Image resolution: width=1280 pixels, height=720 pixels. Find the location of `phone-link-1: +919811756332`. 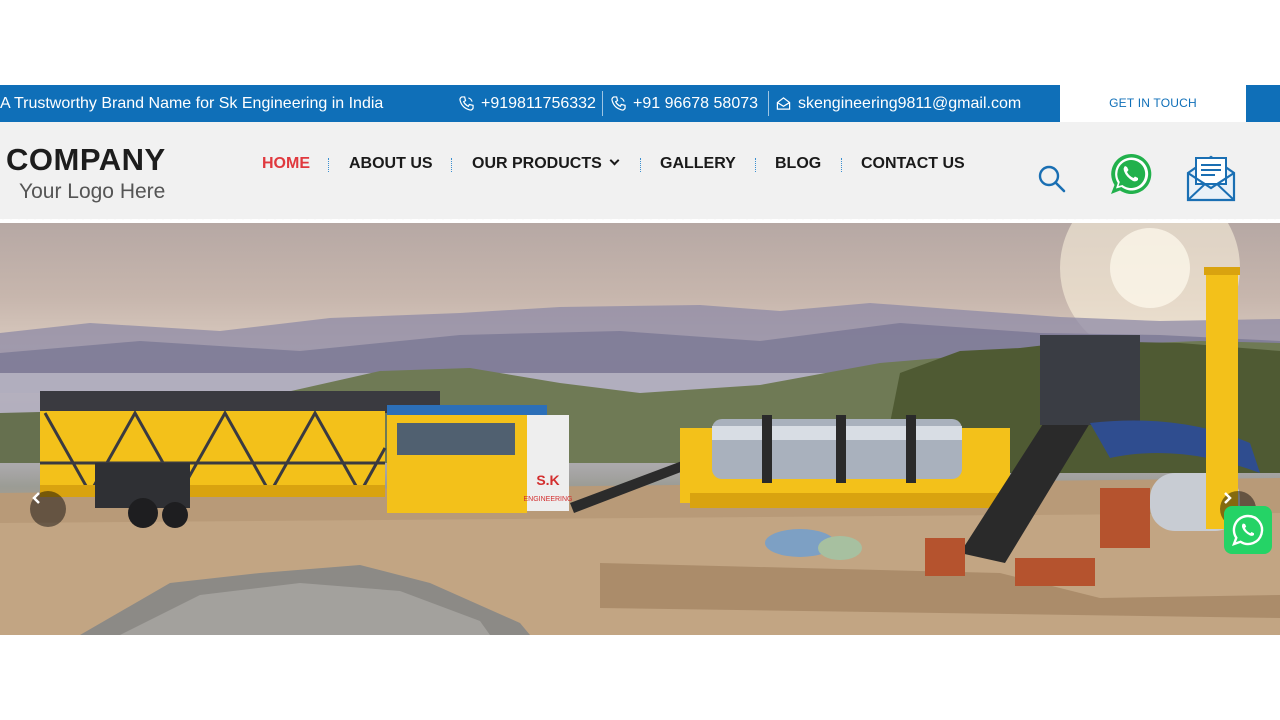

phone-link-1: +919811756332 is located at coordinates (527, 103).